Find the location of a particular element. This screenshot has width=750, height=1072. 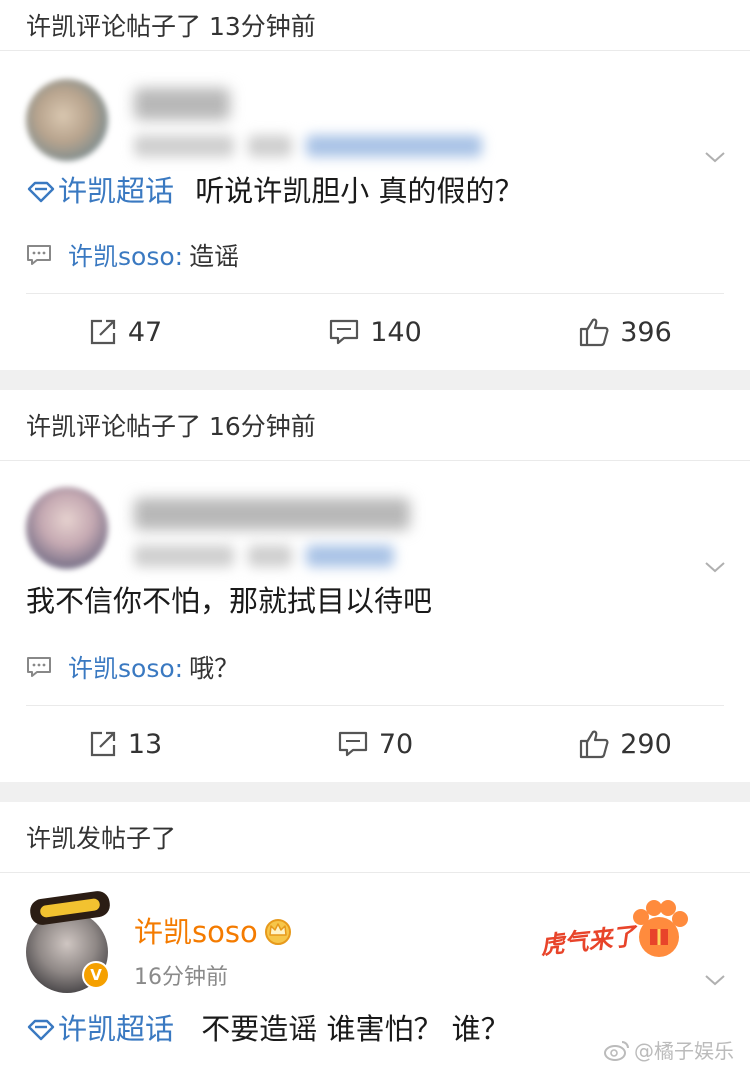

watermark-text: @橘子娱乐 is located at coordinates (684, 1051).